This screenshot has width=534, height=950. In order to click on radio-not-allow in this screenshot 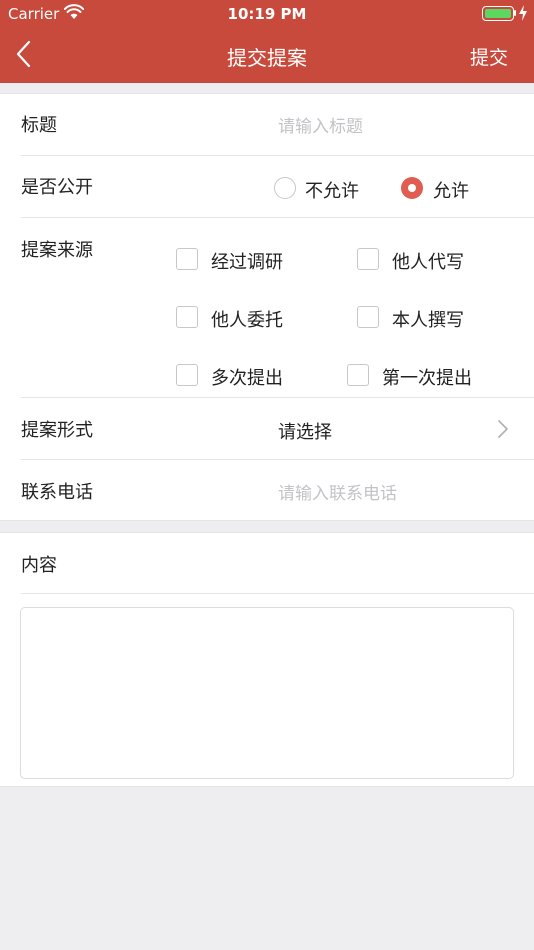, I will do `click(285, 188)`.